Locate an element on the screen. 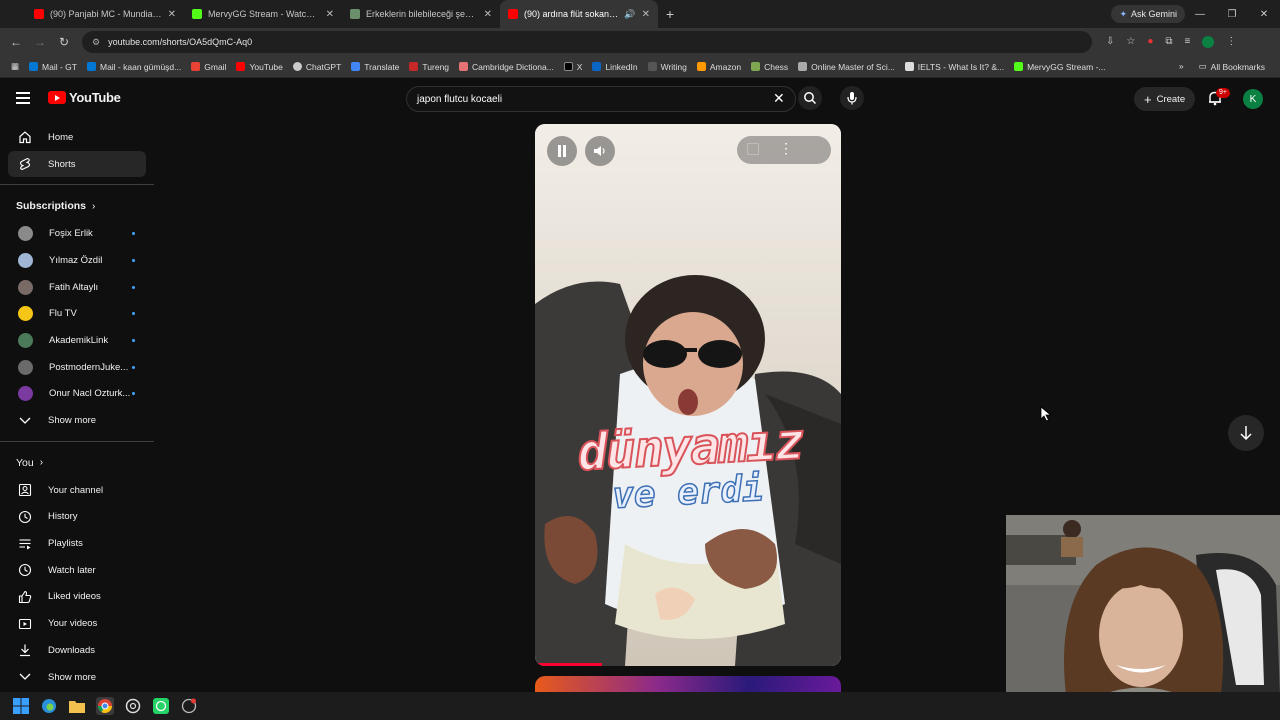  youtube-logo: YouTube is located at coordinates (84, 97).